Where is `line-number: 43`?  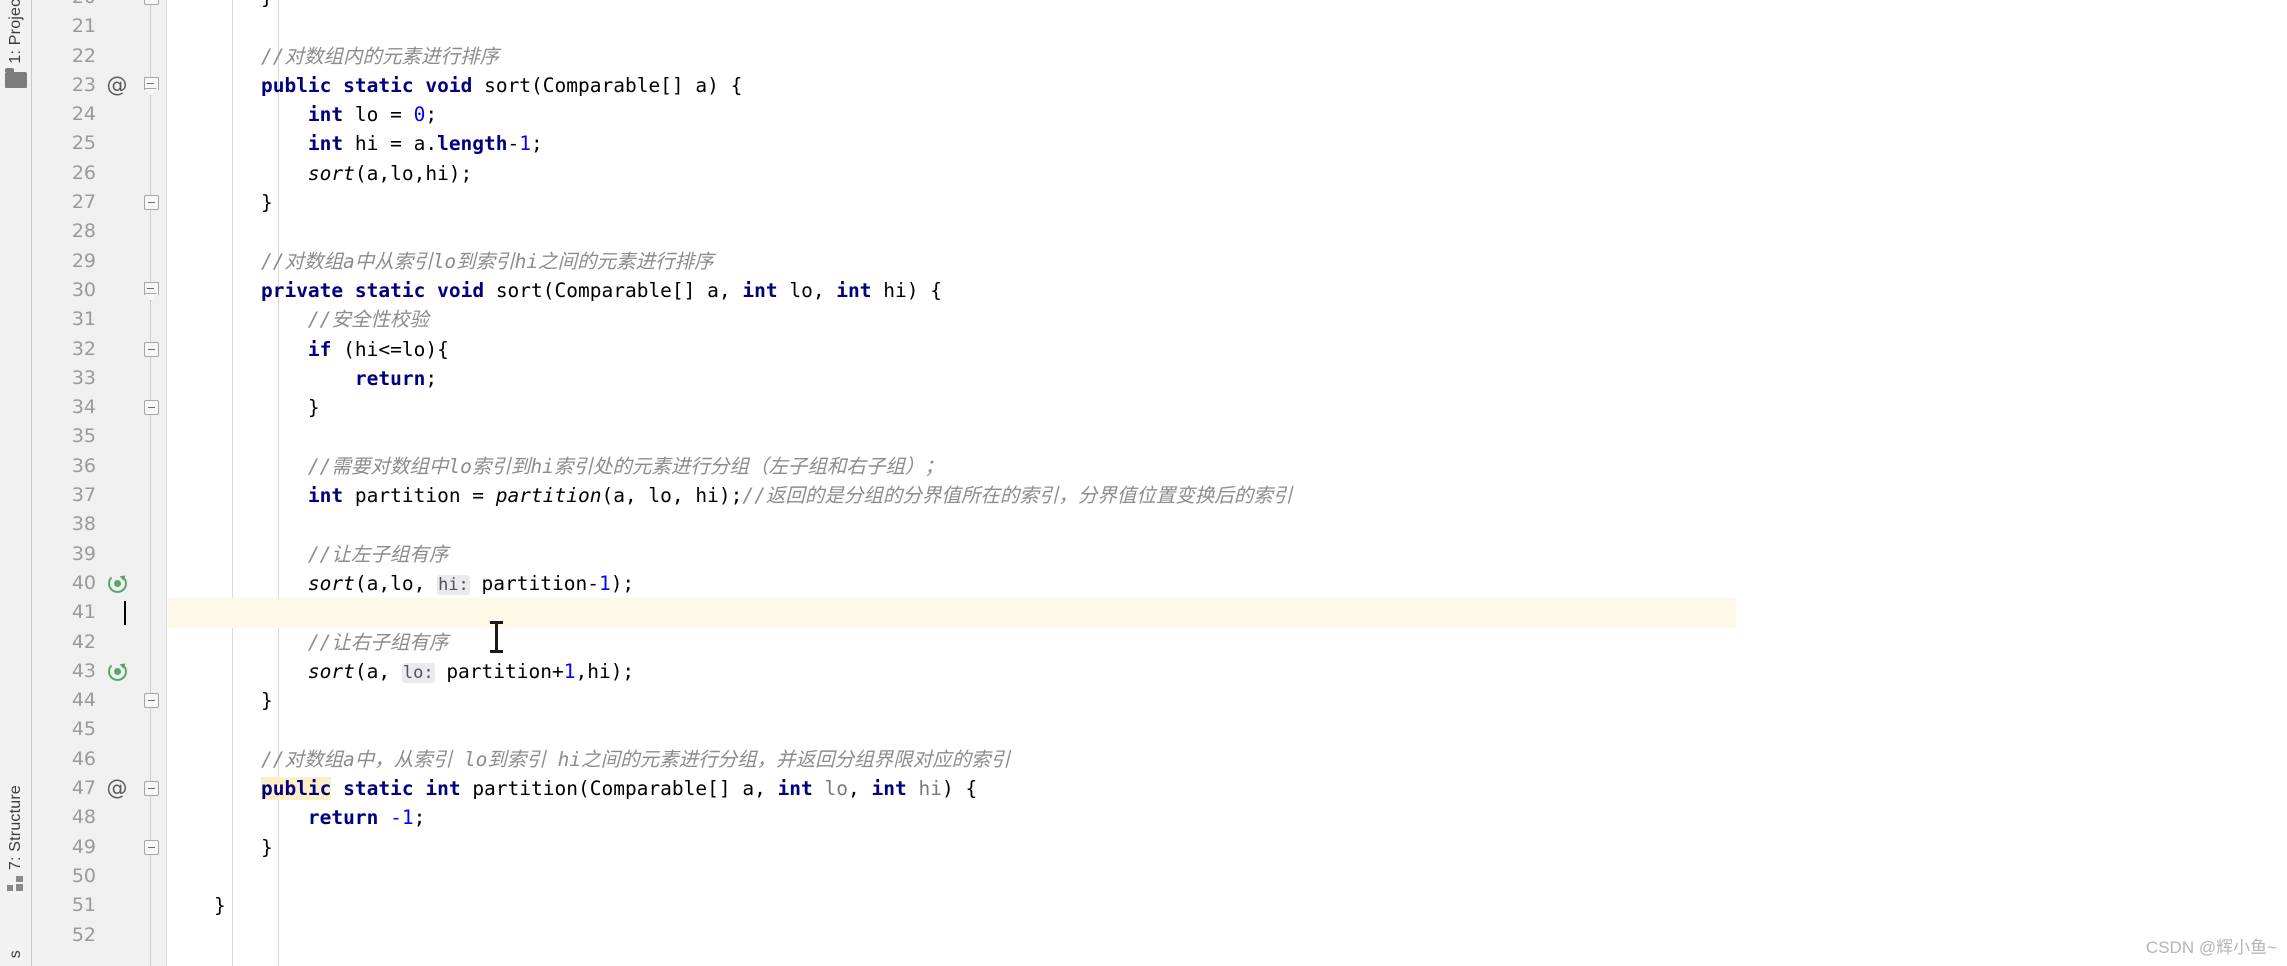 line-number: 43 is located at coordinates (83, 670).